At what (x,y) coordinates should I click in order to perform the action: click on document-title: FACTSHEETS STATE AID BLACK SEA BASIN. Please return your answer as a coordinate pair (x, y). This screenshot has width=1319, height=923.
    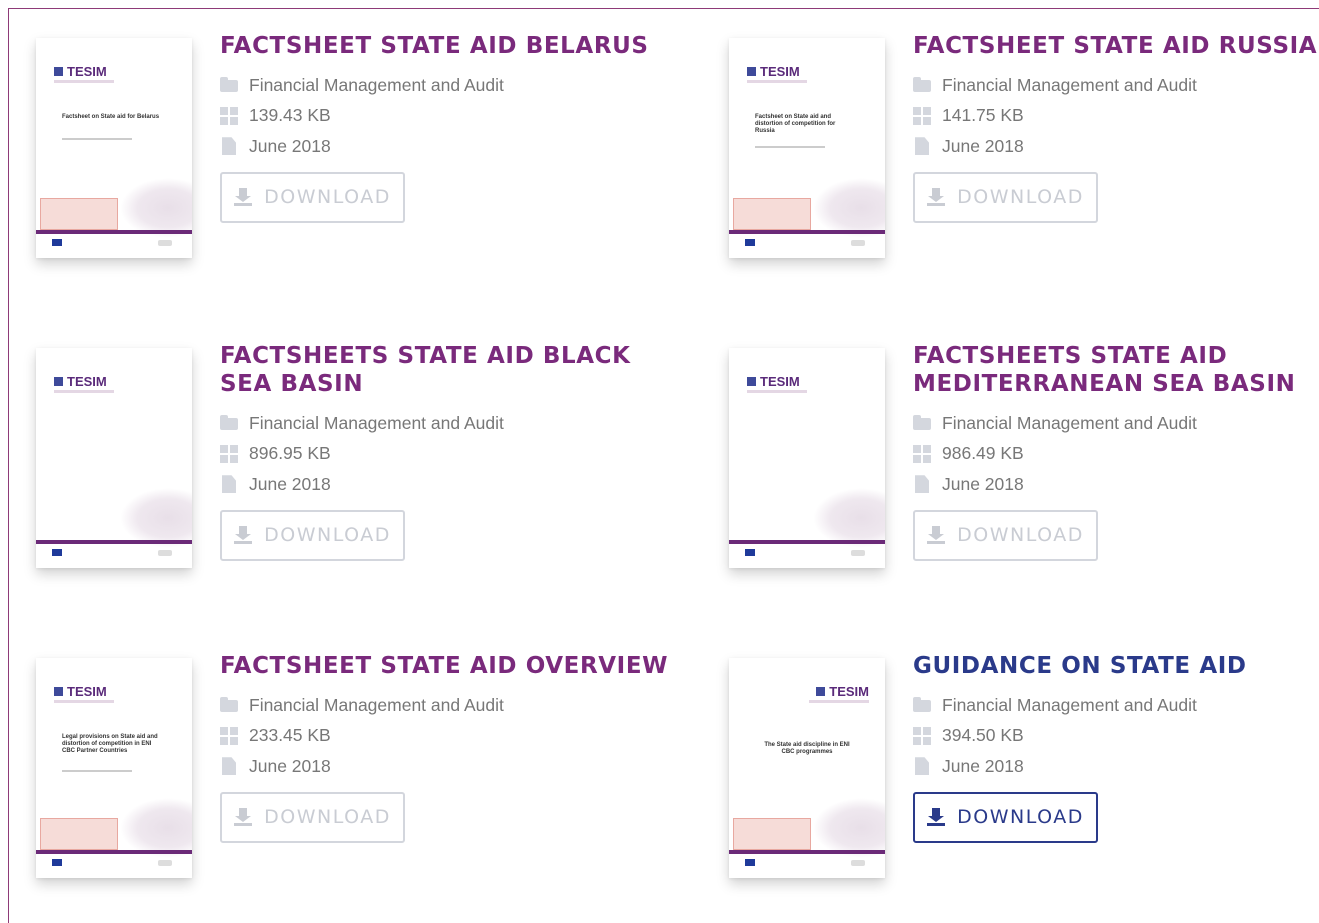
    Looking at the image, I should click on (450, 370).